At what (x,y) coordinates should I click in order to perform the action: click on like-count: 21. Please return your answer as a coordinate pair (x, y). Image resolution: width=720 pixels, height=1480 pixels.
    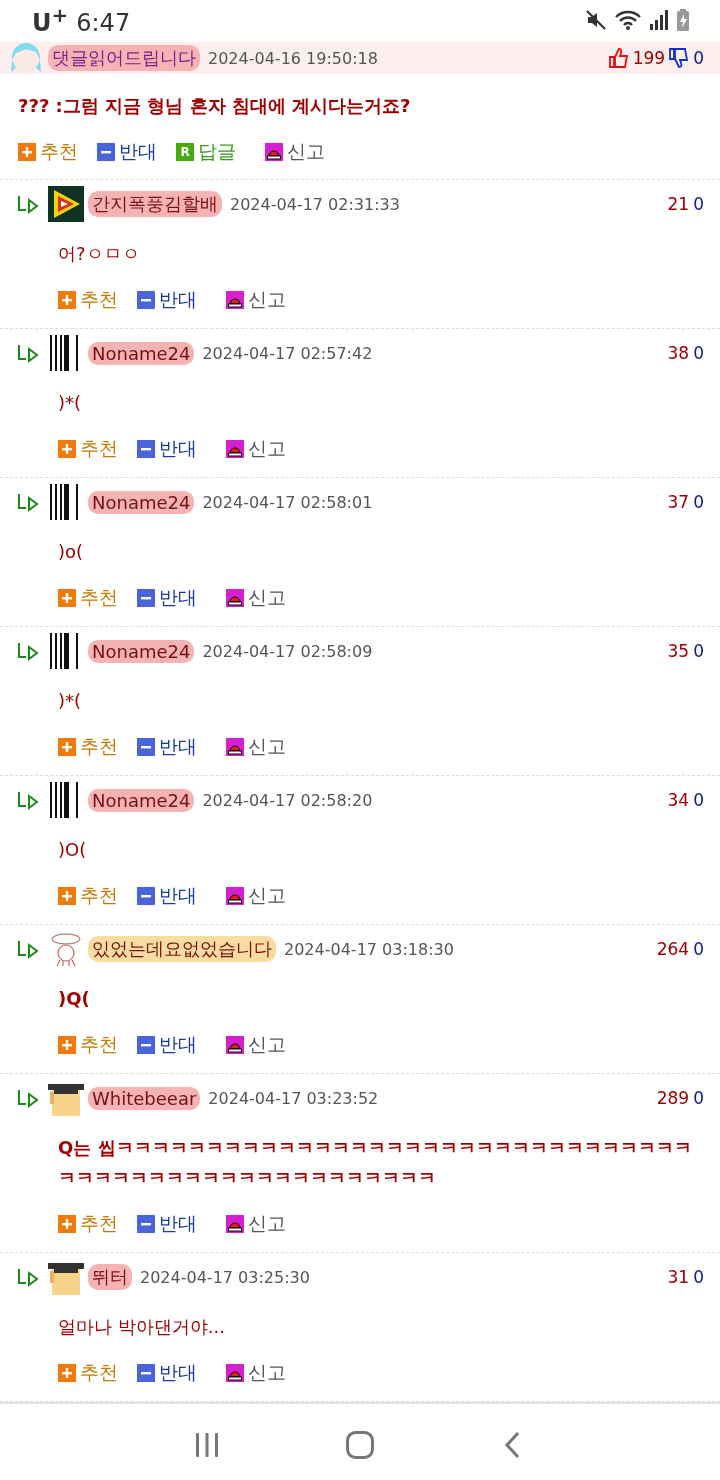
    Looking at the image, I should click on (678, 204).